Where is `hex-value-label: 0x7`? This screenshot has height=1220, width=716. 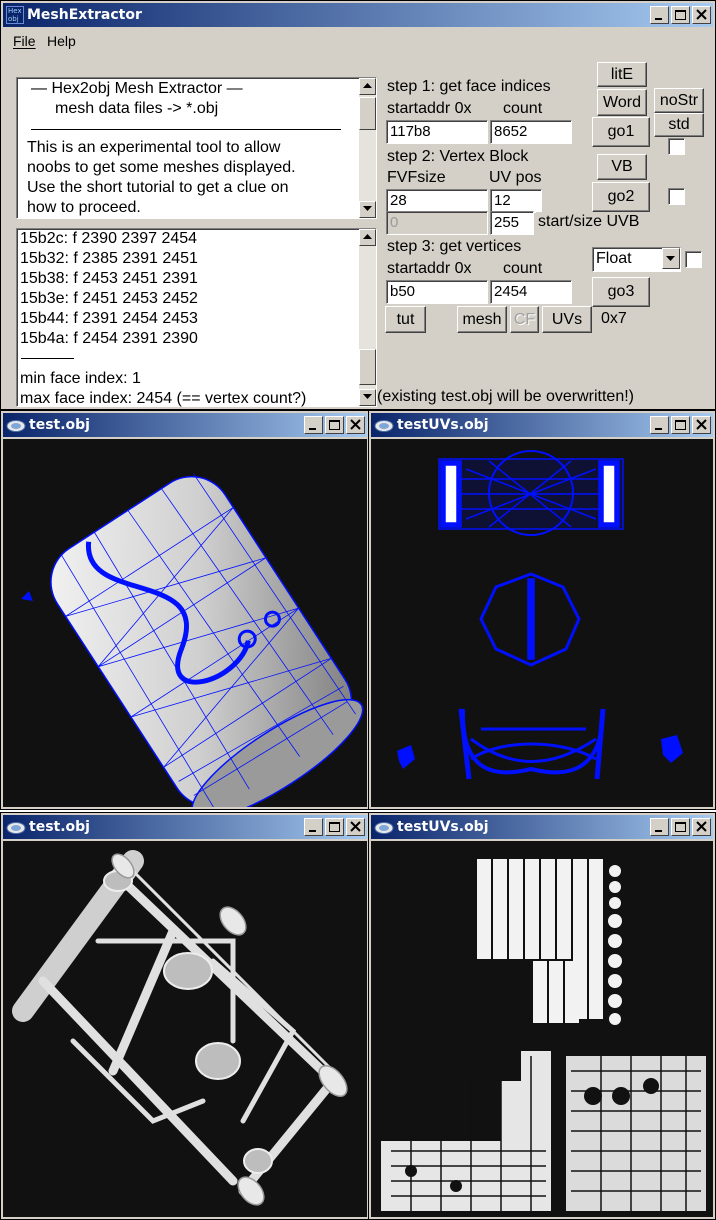
hex-value-label: 0x7 is located at coordinates (618, 320).